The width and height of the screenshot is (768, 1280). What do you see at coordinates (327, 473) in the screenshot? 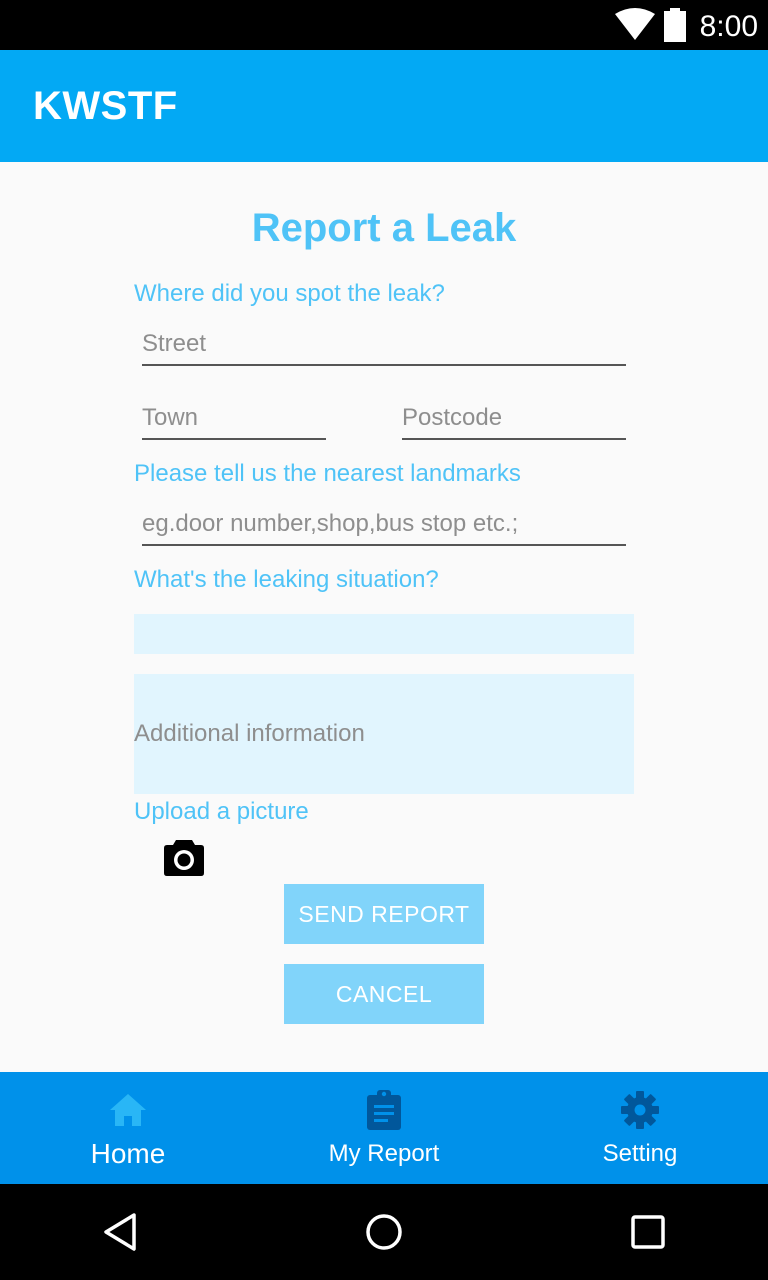
I see `landmarks-label: Please tell us the nearest landmarks` at bounding box center [327, 473].